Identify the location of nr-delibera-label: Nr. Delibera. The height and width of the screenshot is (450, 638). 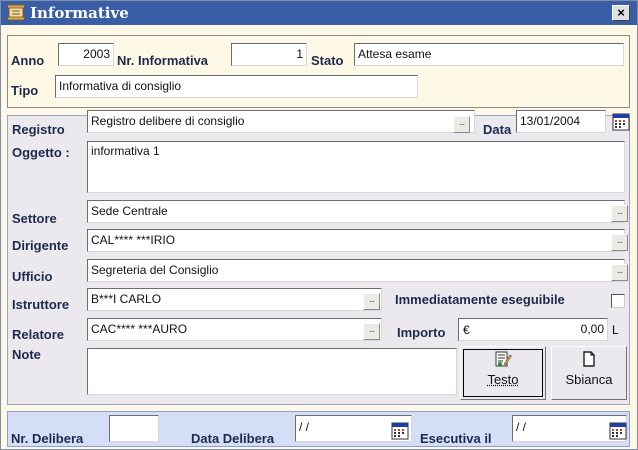
(47, 438).